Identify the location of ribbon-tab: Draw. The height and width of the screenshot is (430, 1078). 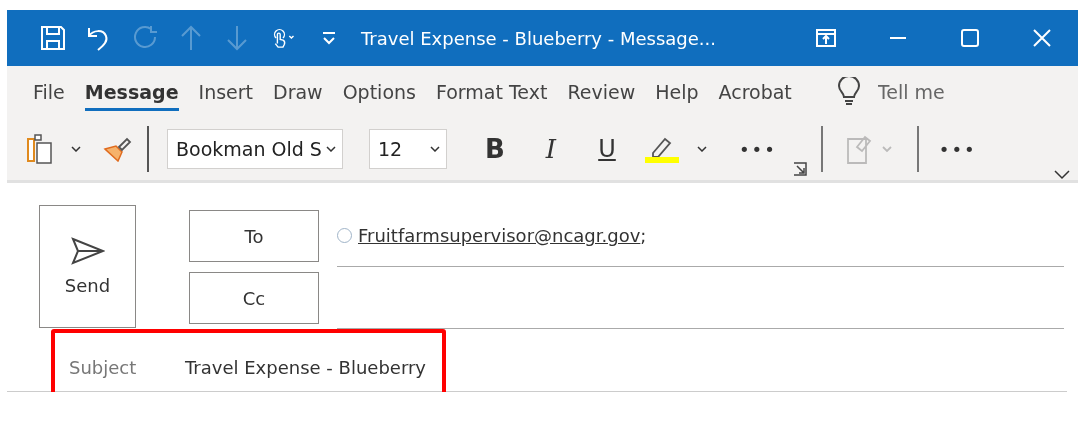
(304, 92).